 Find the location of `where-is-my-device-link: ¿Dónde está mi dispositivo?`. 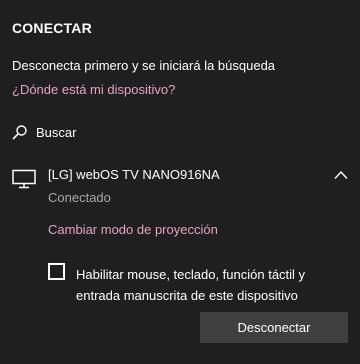

where-is-my-device-link: ¿Dónde está mi dispositivo? is located at coordinates (93, 89).